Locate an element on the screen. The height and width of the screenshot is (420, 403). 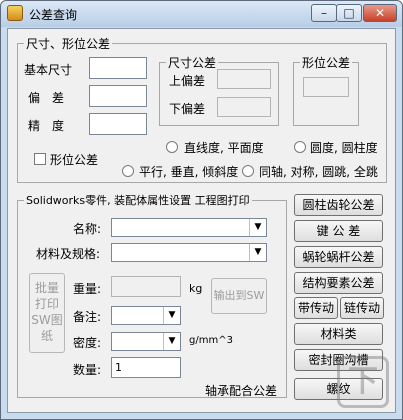
quantity-label: 数量: is located at coordinates (87, 370).